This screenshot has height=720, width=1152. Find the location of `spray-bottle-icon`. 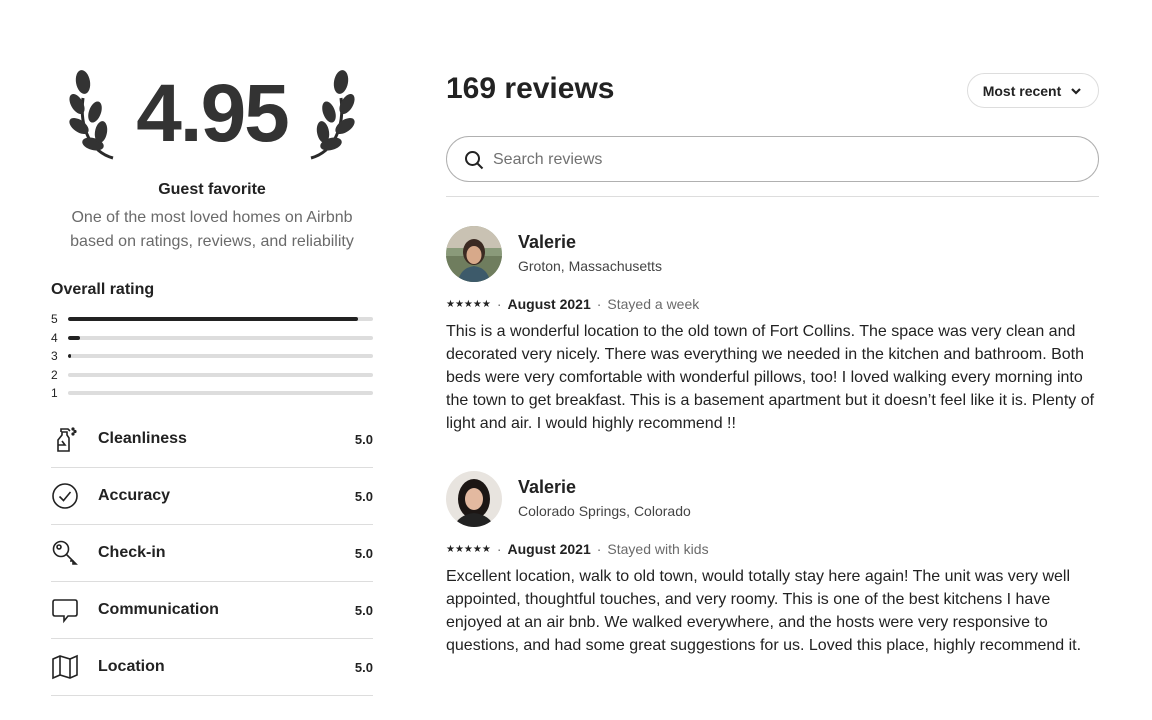

spray-bottle-icon is located at coordinates (67, 439).